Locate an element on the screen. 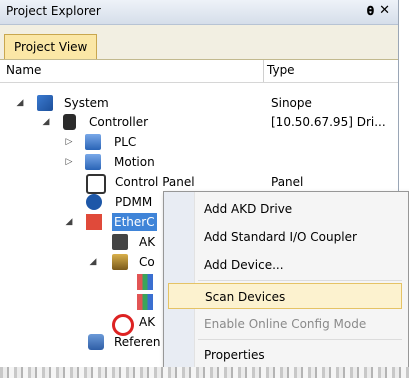 The image size is (409, 378). menu-item-label: Add Standard I/O Coupler is located at coordinates (280, 237).